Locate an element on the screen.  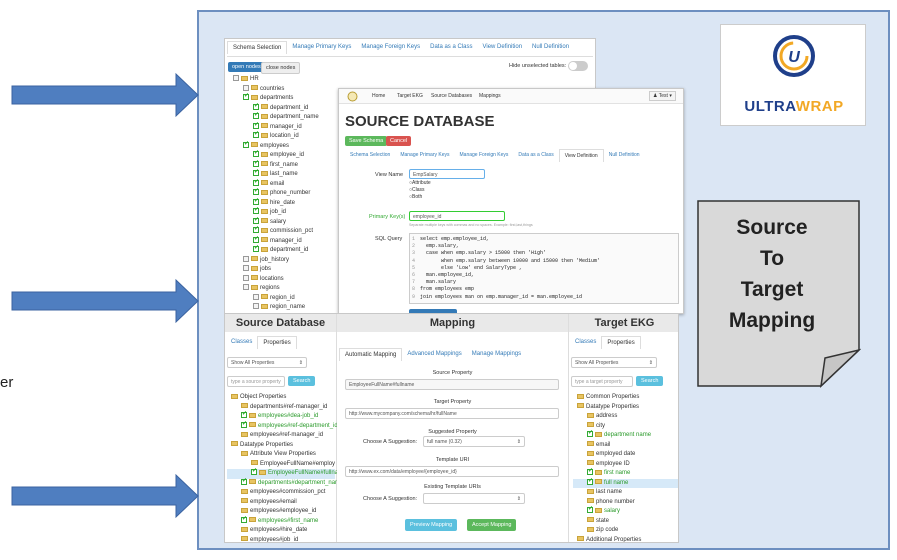
tree-node: state is located at coordinates (625, 522).